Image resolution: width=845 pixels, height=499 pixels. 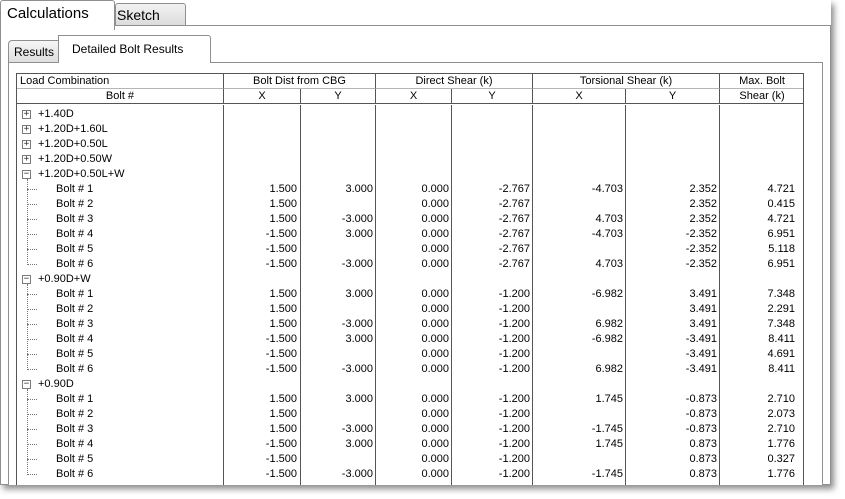 I want to click on load-combination-row: + +1.20D+0.50W, so click(x=410, y=159).